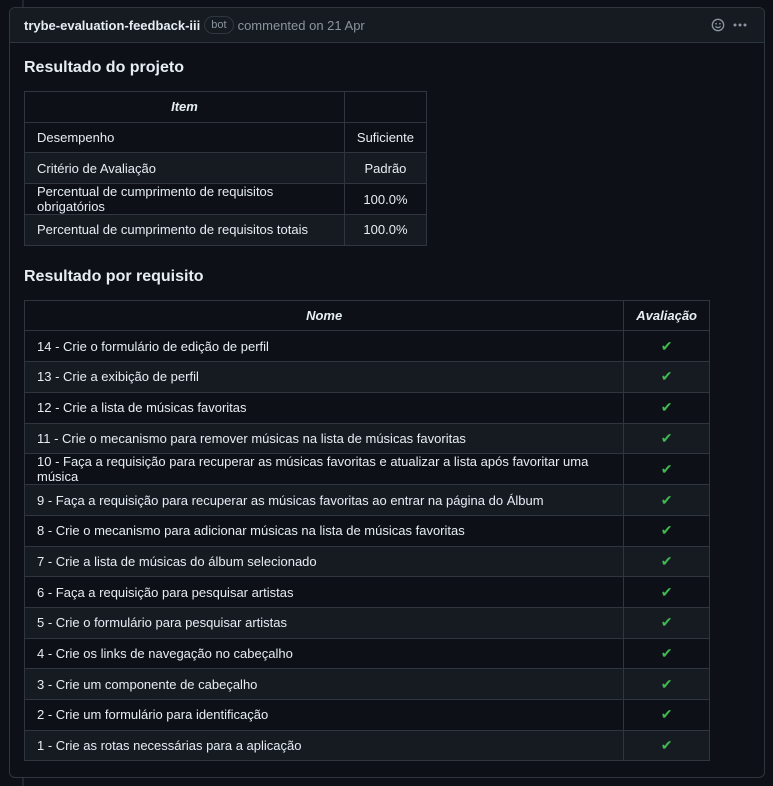 The width and height of the screenshot is (773, 786). I want to click on table-row: 12 - Crie a lista de músicas favoritas ✔, so click(366, 407).